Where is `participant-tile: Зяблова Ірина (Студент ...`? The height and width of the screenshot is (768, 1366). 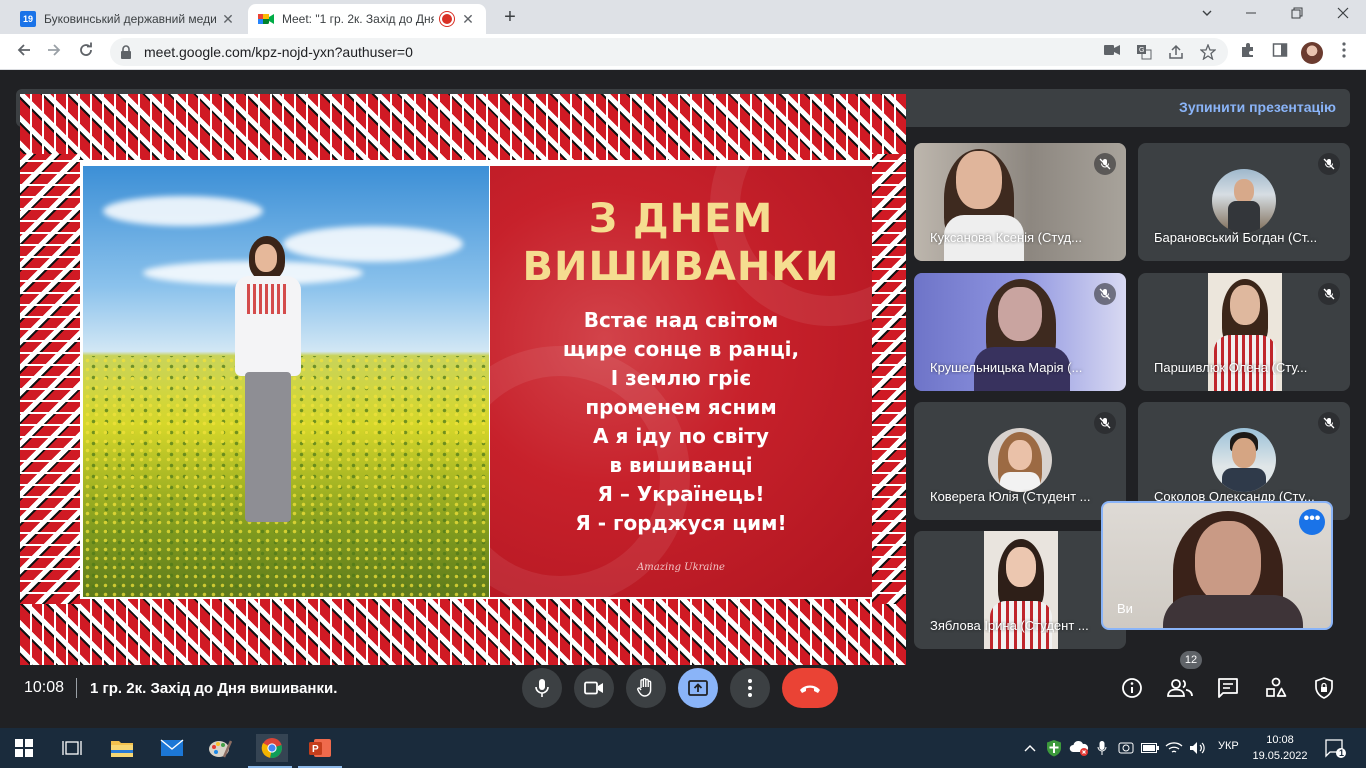
participant-tile: Зяблова Ірина (Студент ... is located at coordinates (1020, 590).